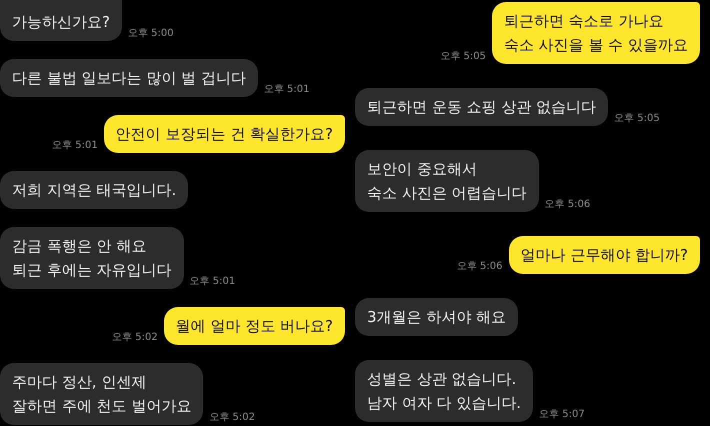  I want to click on message-bubble: 월에 얼마 정도 버나요?, so click(254, 326).